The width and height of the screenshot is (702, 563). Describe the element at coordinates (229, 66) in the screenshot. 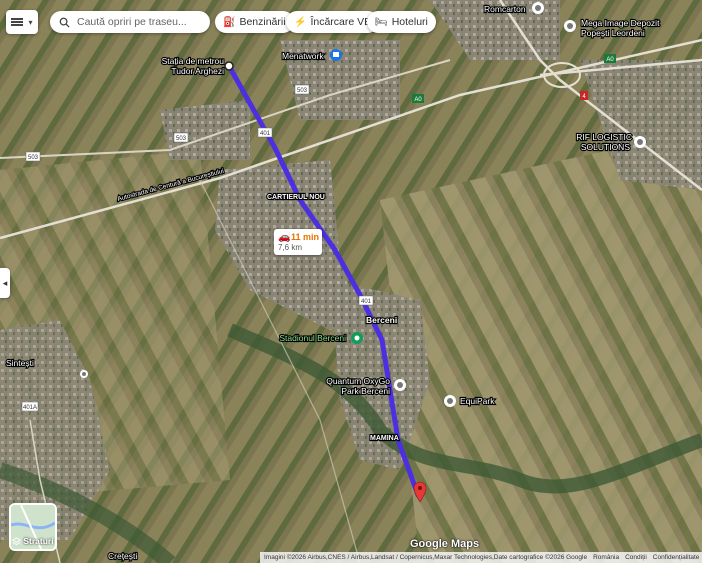

I see `route-start-marker` at that location.